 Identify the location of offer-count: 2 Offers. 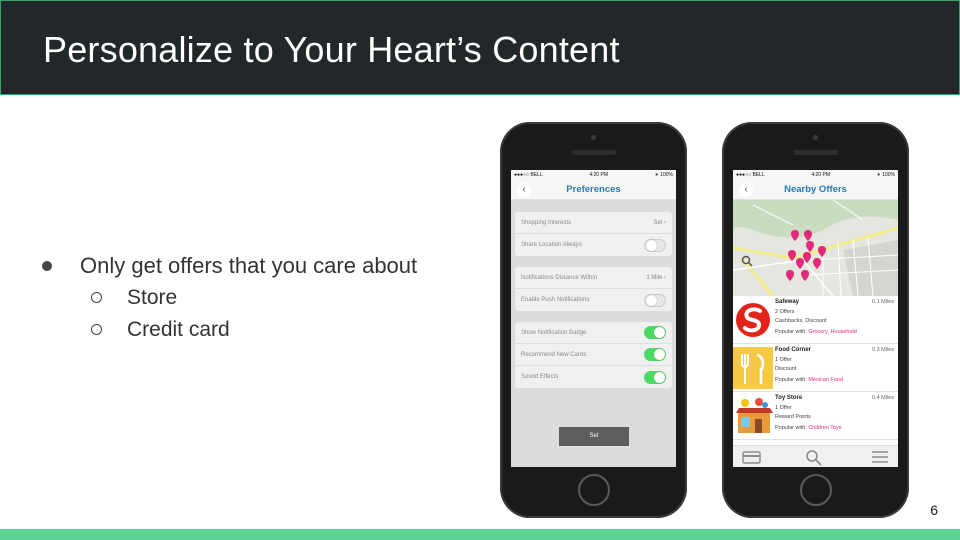
(785, 312).